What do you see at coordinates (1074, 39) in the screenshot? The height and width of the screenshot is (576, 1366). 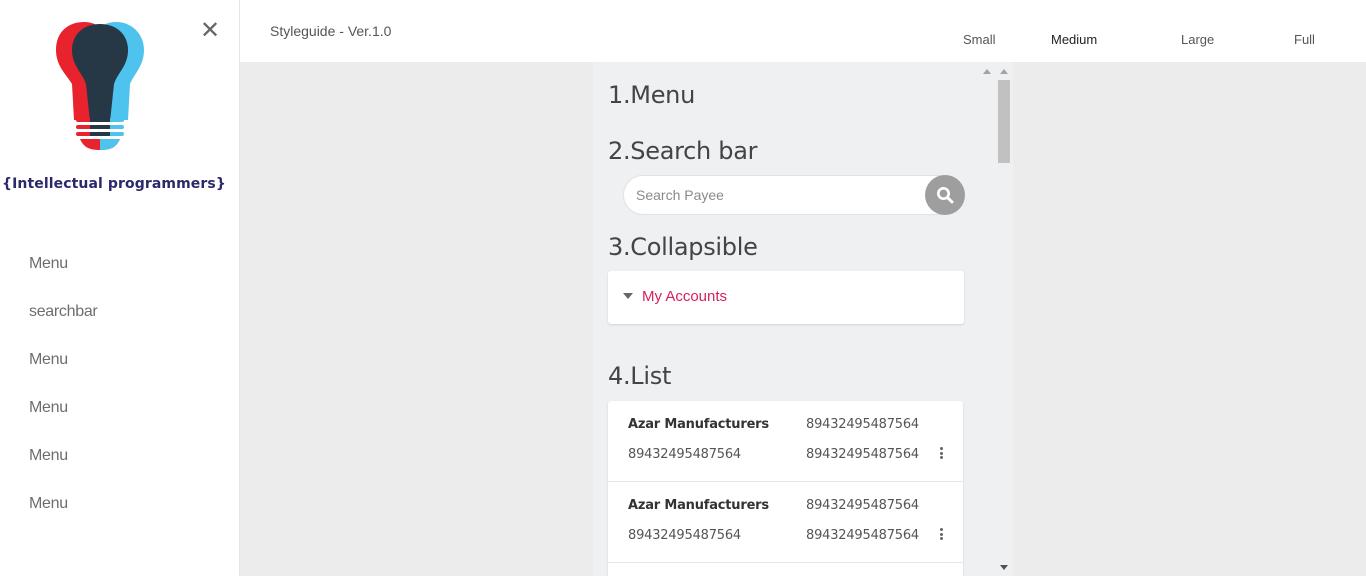 I see `size-option-medium: Medium` at bounding box center [1074, 39].